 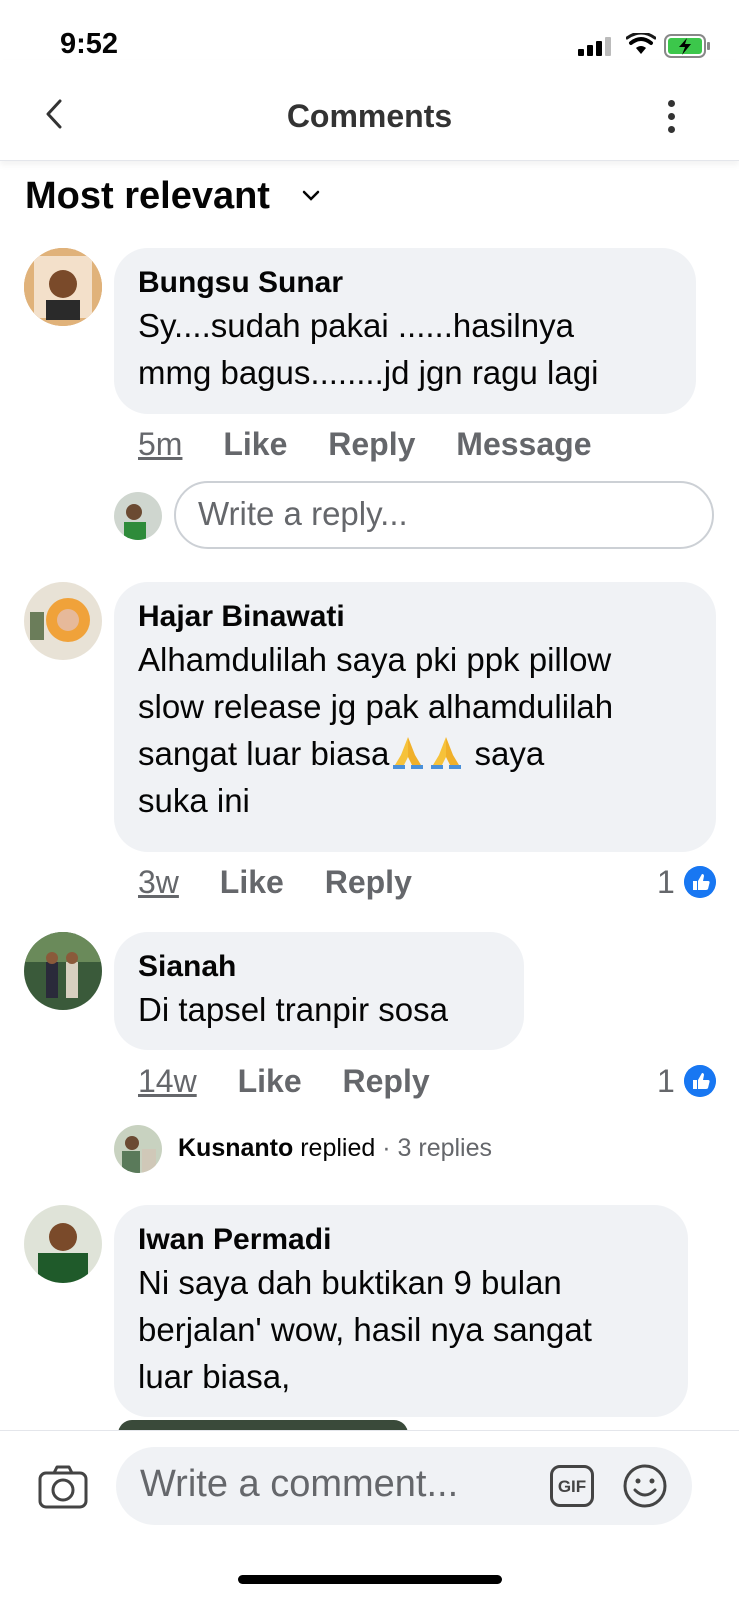 What do you see at coordinates (437, 1148) in the screenshot?
I see `replies-count: · 3 replies` at bounding box center [437, 1148].